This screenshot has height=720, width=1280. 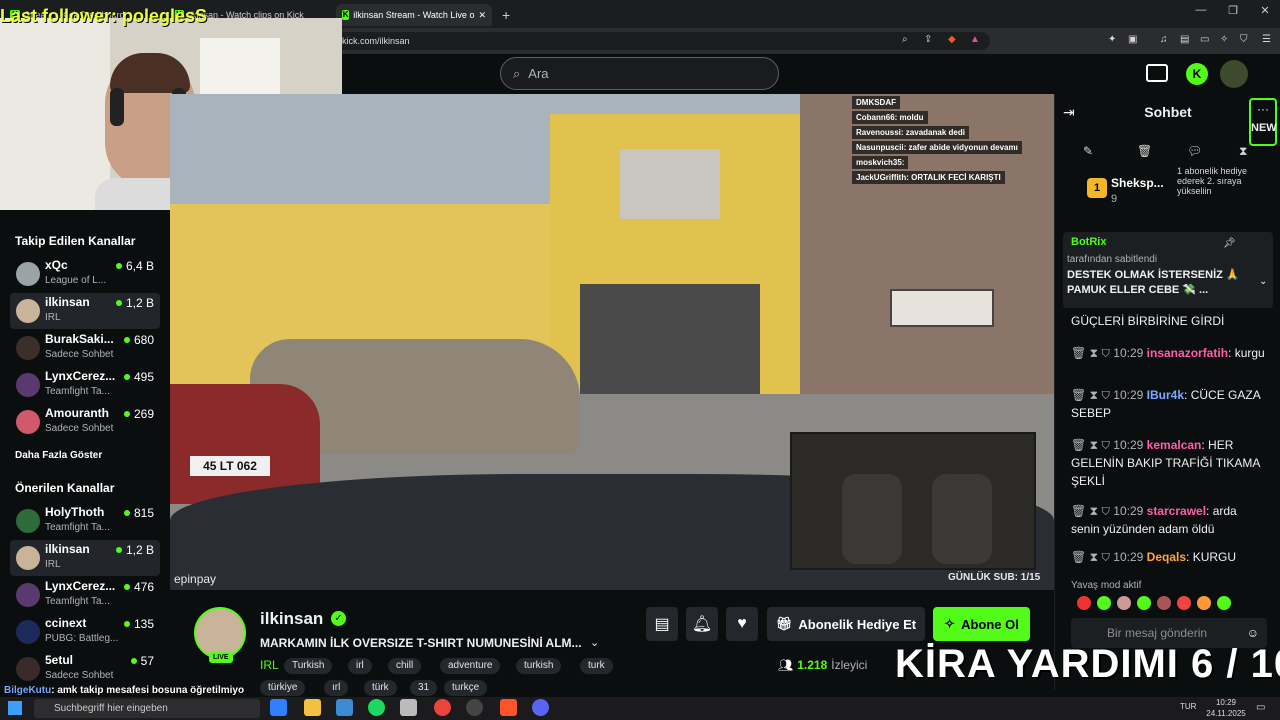 What do you see at coordinates (474, 707) in the screenshot?
I see `obs-icon` at bounding box center [474, 707].